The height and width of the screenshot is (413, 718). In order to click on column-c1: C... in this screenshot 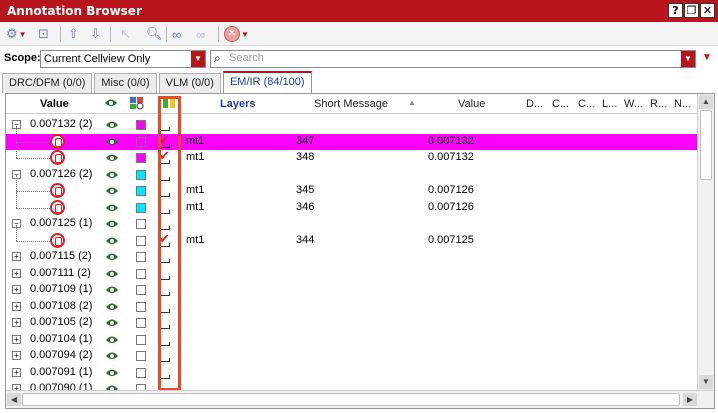, I will do `click(560, 104)`.